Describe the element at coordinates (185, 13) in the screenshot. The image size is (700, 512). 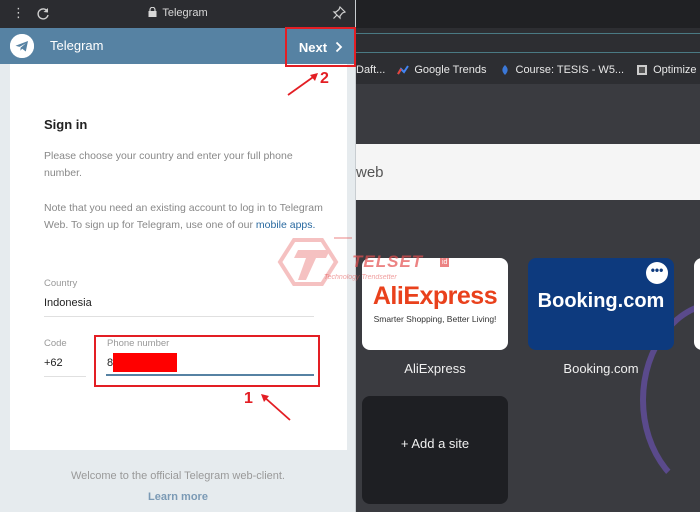
I see `popup-url-text: Telegram` at that location.